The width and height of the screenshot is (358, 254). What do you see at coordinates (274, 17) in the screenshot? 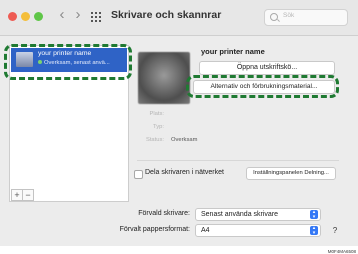
I see `search-icon` at bounding box center [274, 17].